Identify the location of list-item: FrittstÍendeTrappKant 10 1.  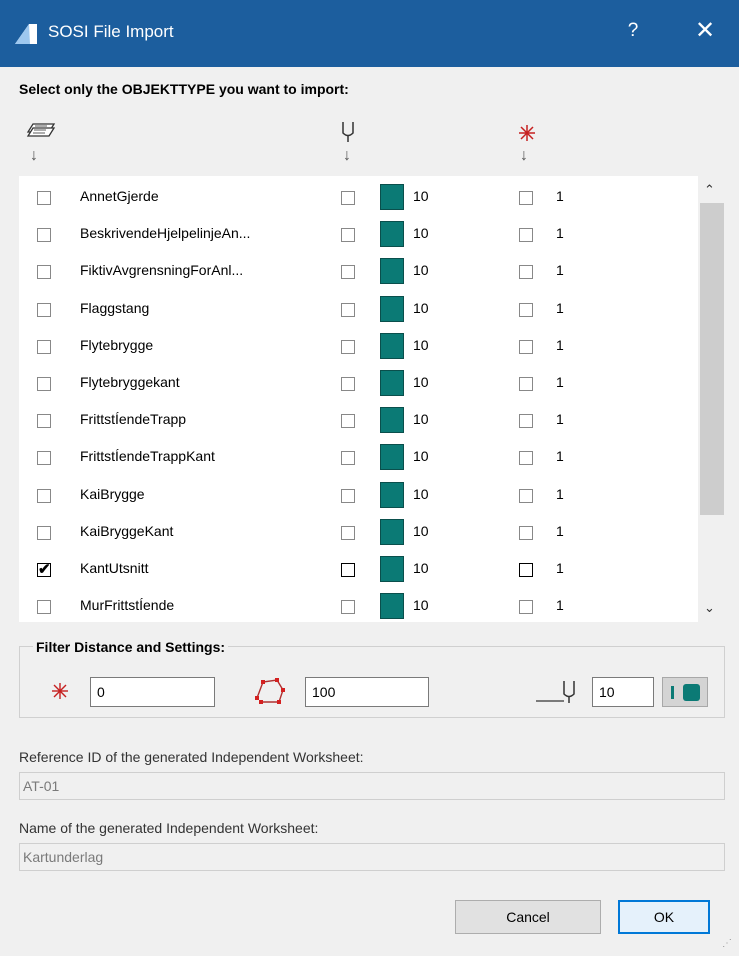
(358, 457).